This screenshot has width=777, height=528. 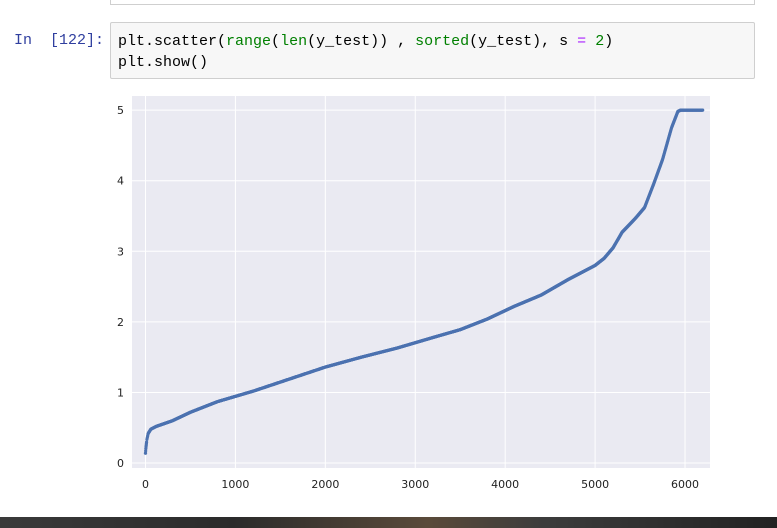 What do you see at coordinates (120, 181) in the screenshot?
I see `y-tick-label: 4` at bounding box center [120, 181].